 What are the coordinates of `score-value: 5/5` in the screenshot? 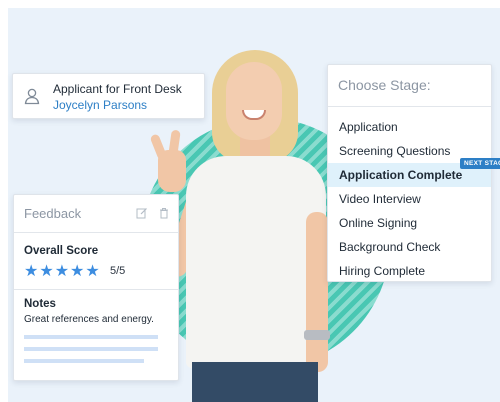 It's located at (118, 271).